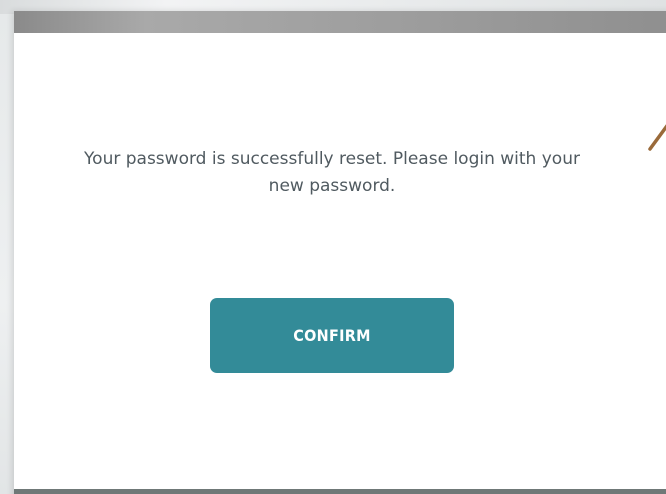 This screenshot has width=666, height=494. Describe the element at coordinates (7, 254) in the screenshot. I see `background-left-strip` at that location.